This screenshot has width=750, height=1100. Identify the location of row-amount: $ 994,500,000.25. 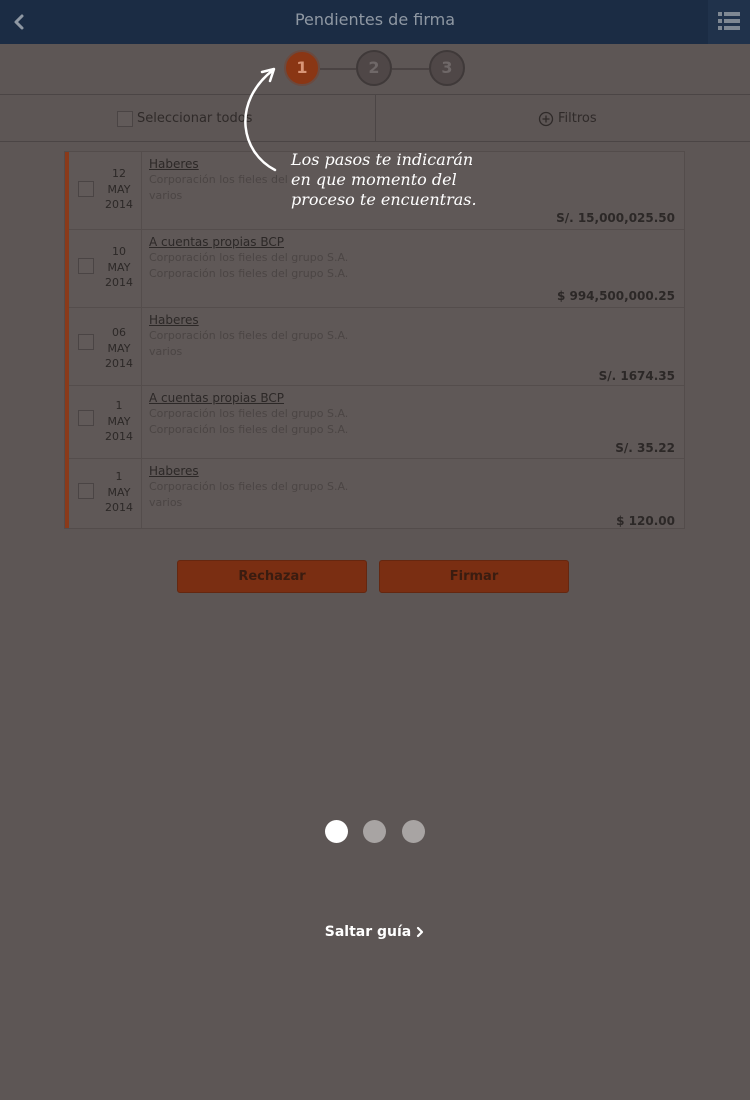
(615, 296).